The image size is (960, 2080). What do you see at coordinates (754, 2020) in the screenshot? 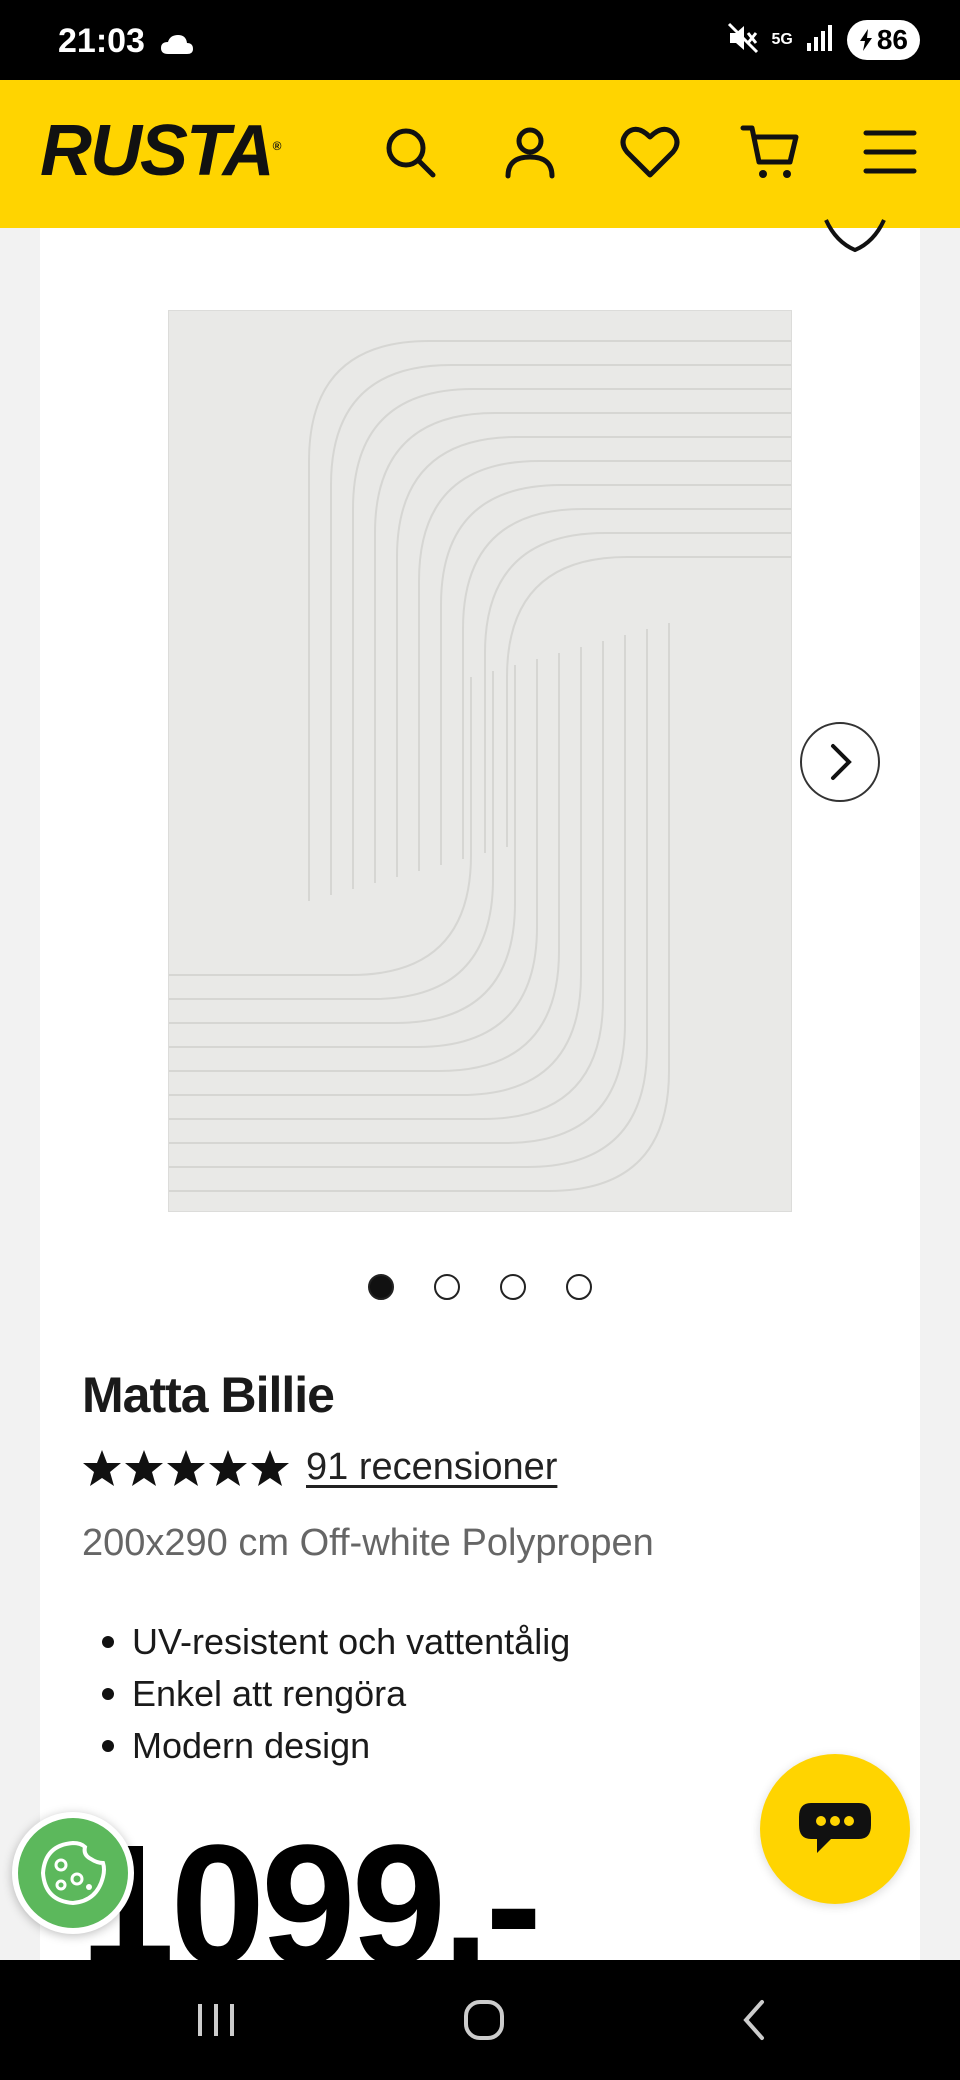
I see `back-icon` at bounding box center [754, 2020].